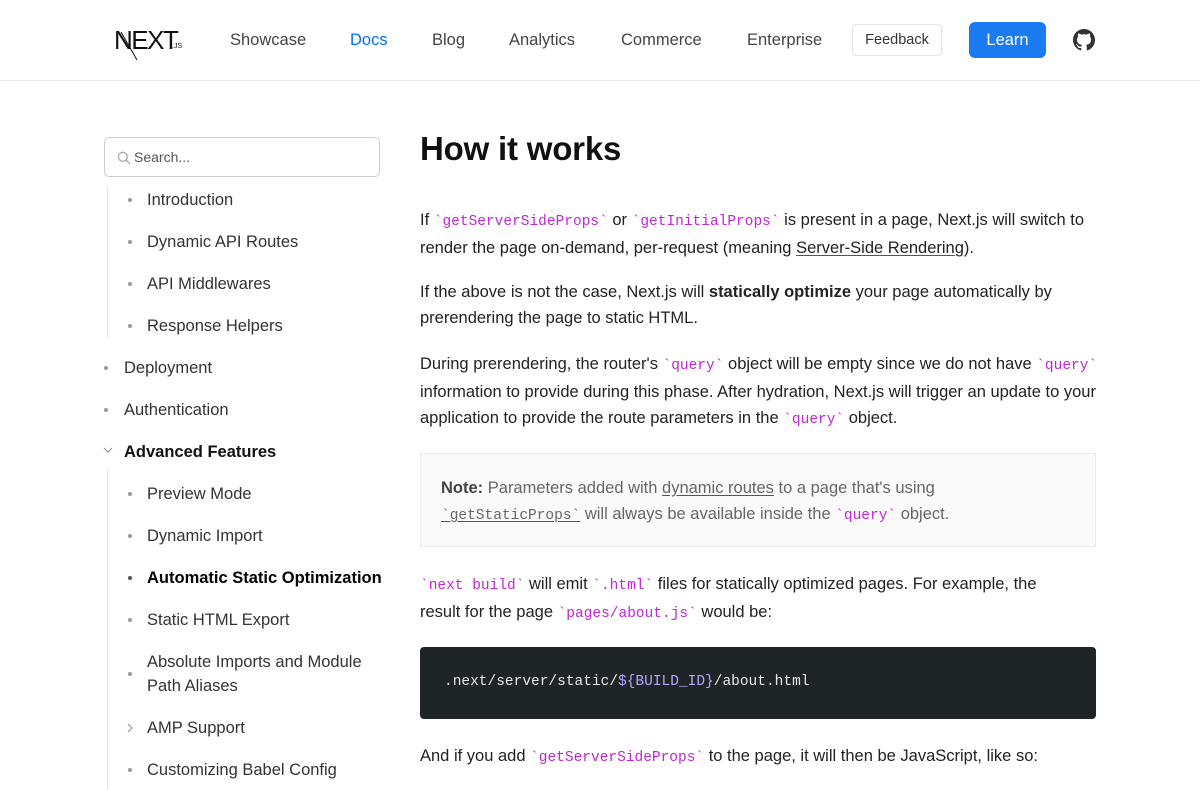 The height and width of the screenshot is (790, 1200). Describe the element at coordinates (897, 40) in the screenshot. I see `feedback-button: Feedback` at that location.